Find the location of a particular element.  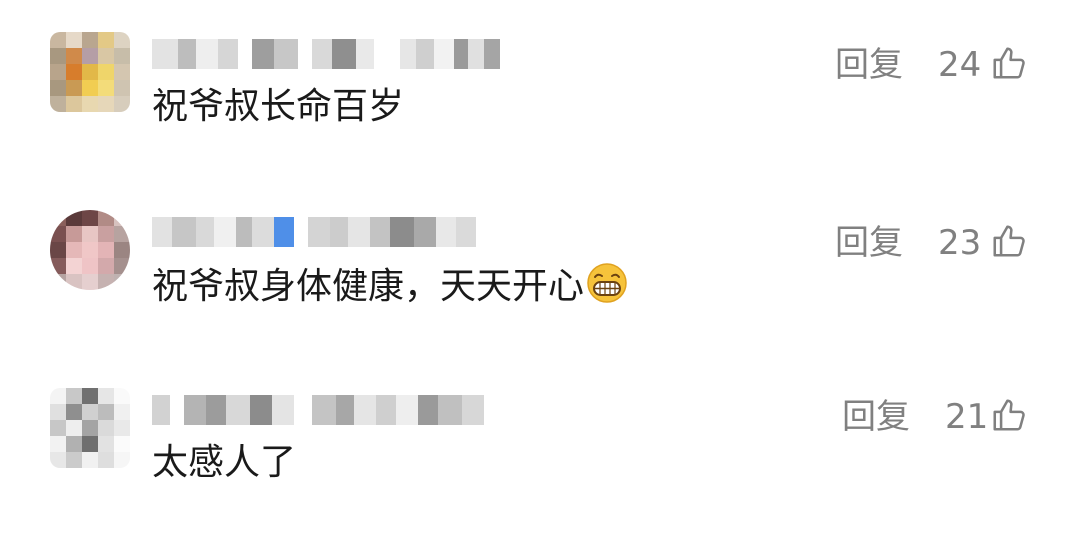

like-count: 23 is located at coordinates (960, 243).